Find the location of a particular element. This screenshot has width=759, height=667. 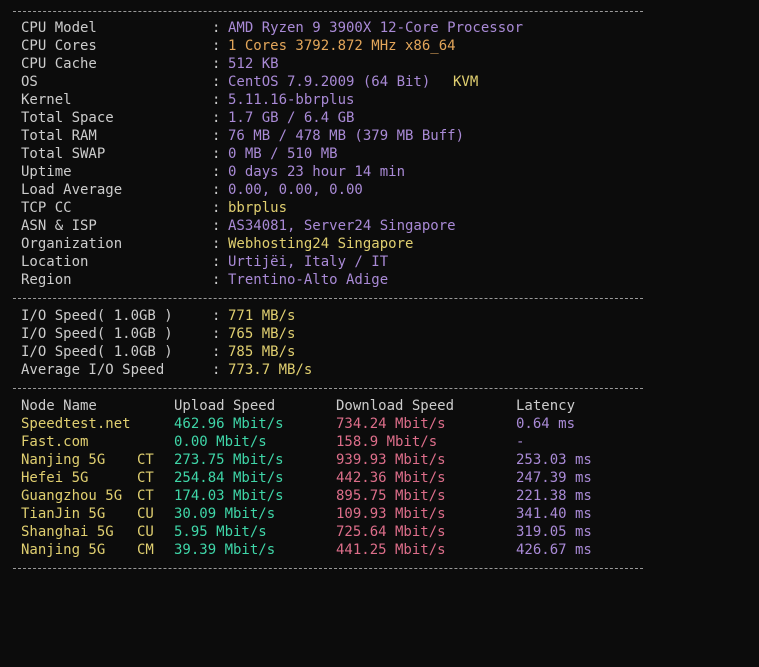

info-row-uptime: Uptime : 0 days 23 hour 14 min is located at coordinates (209, 172).